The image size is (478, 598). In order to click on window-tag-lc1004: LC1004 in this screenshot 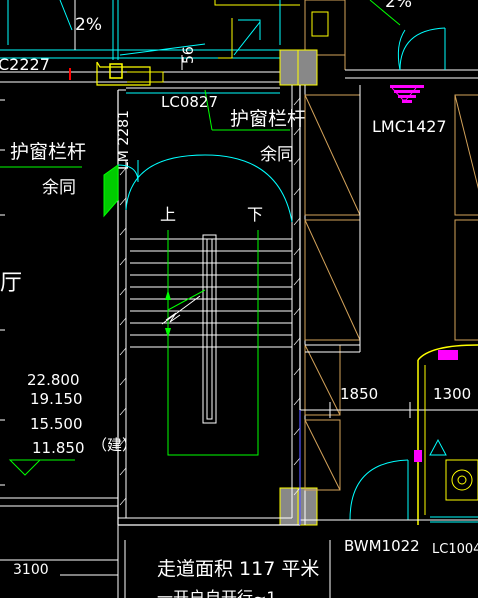, I will do `click(455, 549)`.